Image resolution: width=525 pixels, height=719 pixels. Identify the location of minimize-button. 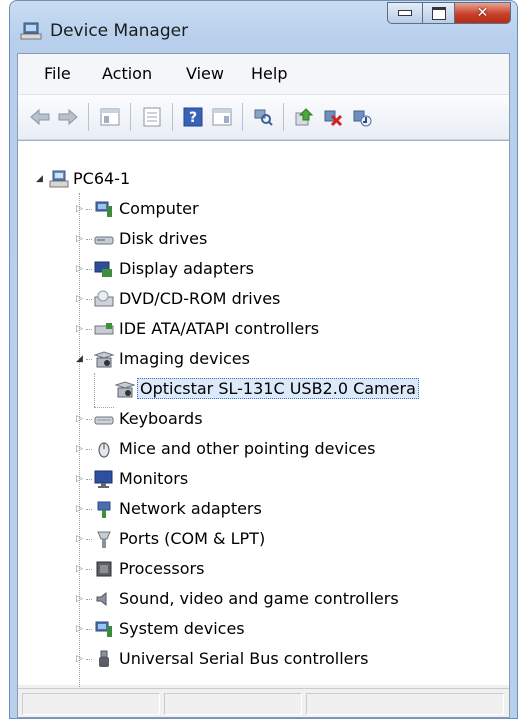
(405, 13).